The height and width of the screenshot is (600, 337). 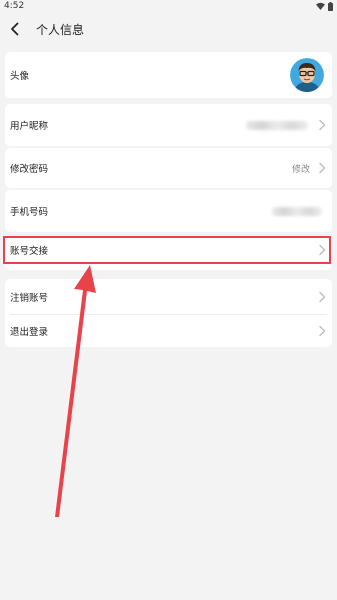 What do you see at coordinates (300, 169) in the screenshot?
I see `change-password-value: 修改` at bounding box center [300, 169].